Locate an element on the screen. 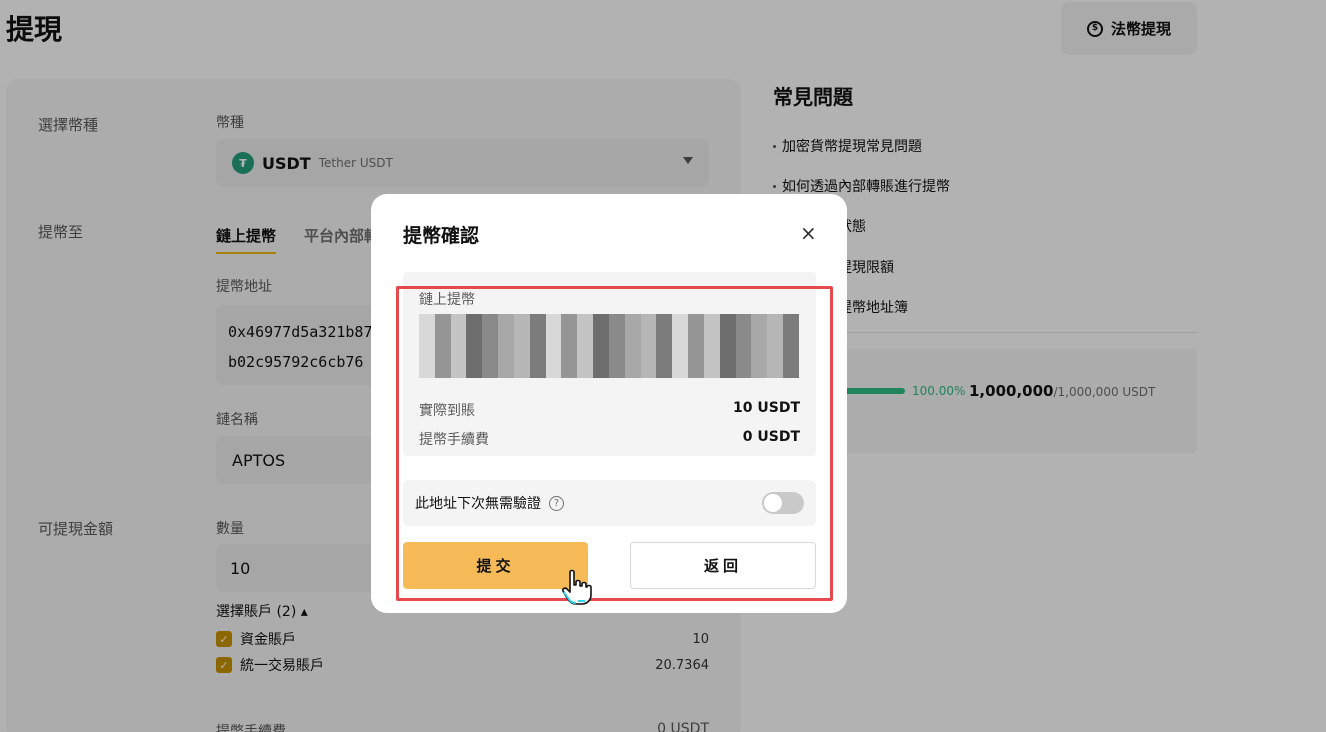 This screenshot has height=732, width=1326. close-icon: × is located at coordinates (808, 233).